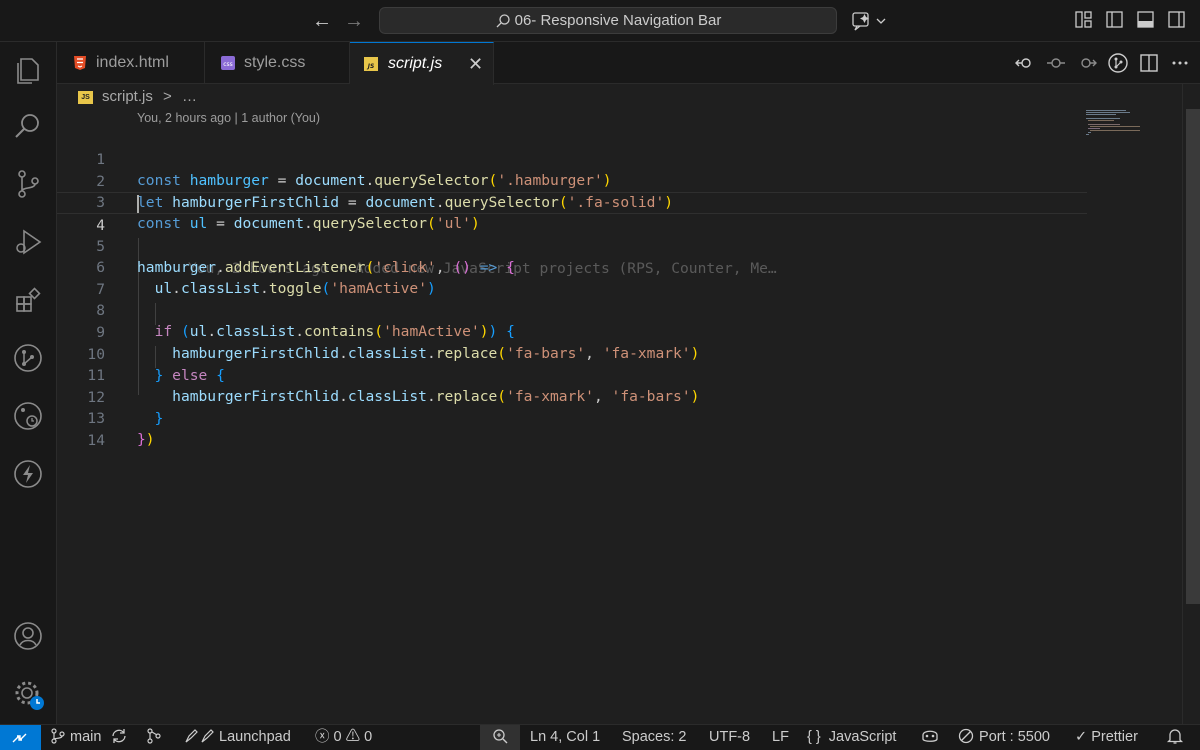 This screenshot has width=1200, height=750. I want to click on timeline-forward-icon, so click(1087, 63).